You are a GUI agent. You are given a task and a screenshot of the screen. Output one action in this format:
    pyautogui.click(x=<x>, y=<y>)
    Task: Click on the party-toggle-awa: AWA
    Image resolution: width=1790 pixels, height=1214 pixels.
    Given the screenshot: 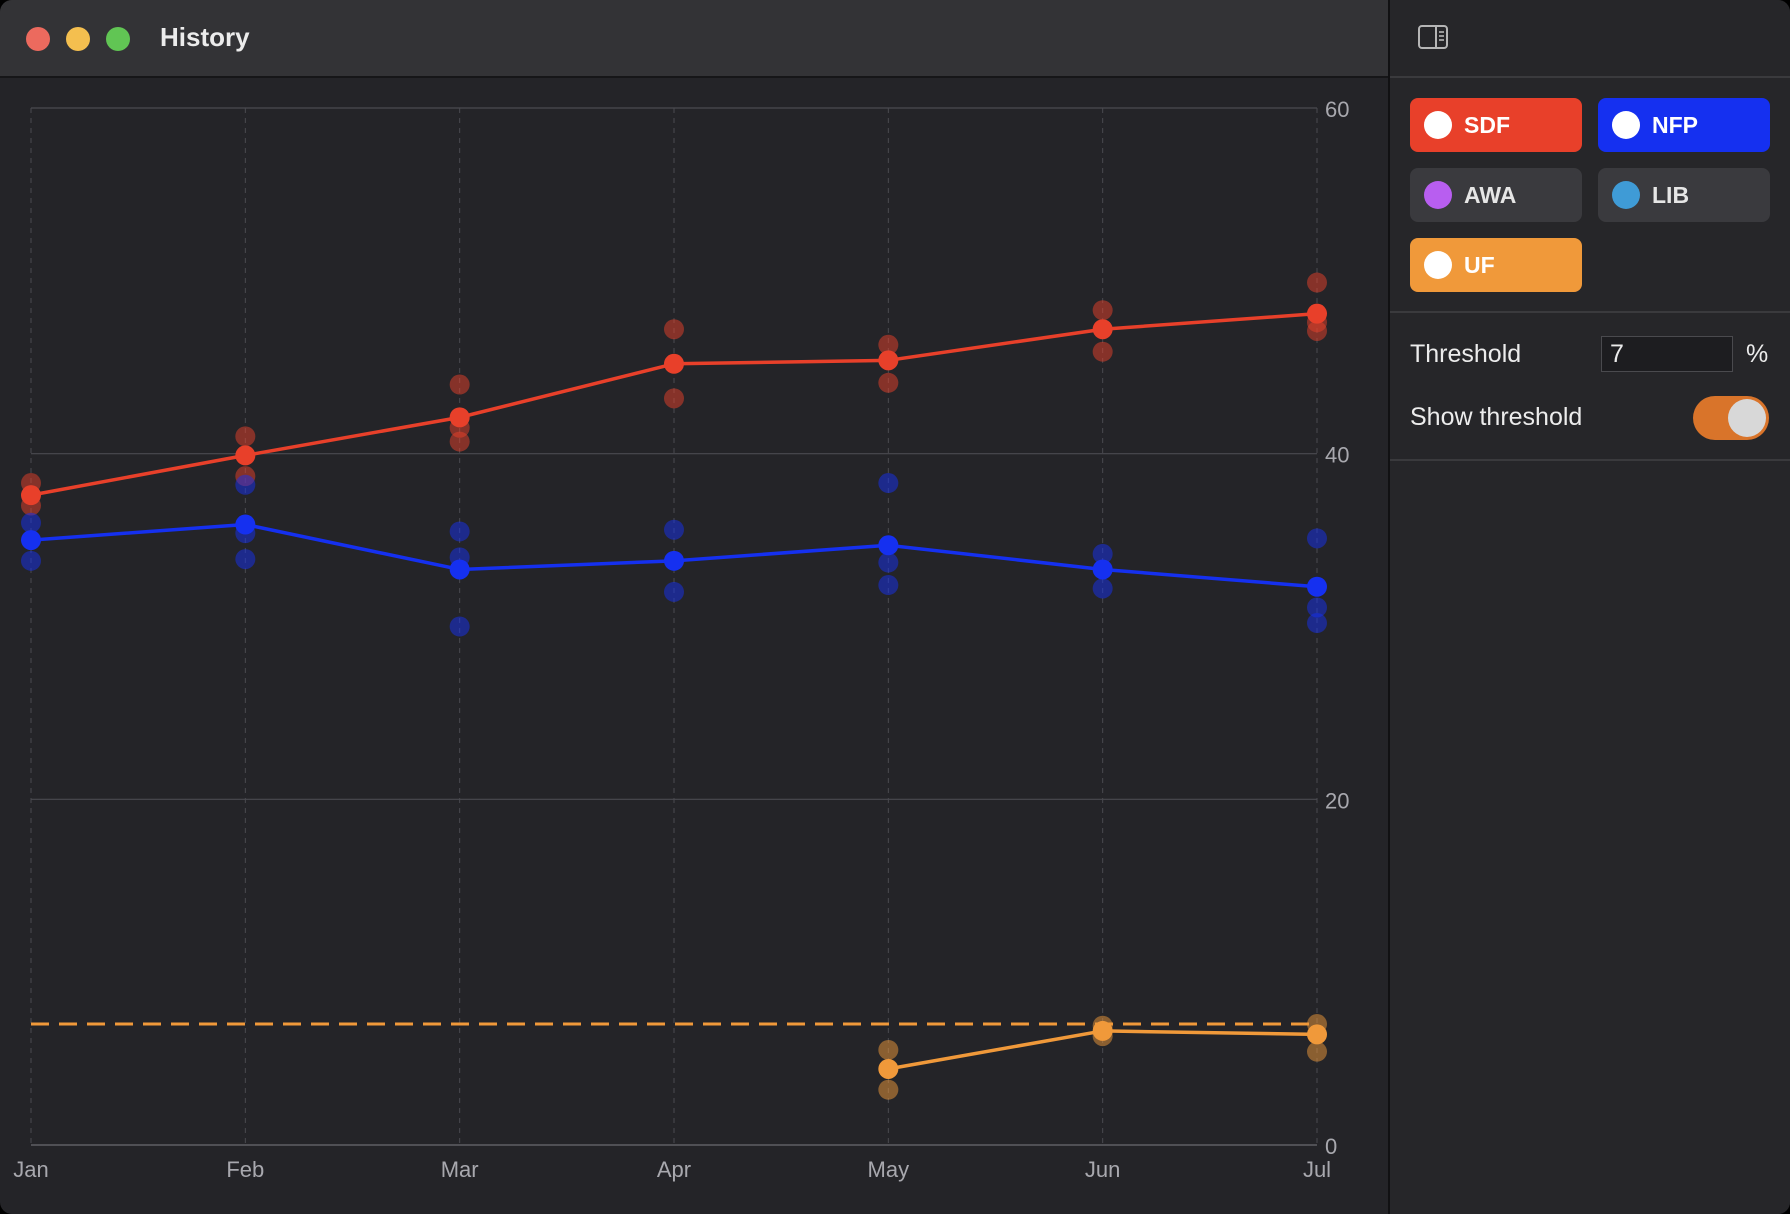 What is the action you would take?
    pyautogui.click(x=1496, y=195)
    